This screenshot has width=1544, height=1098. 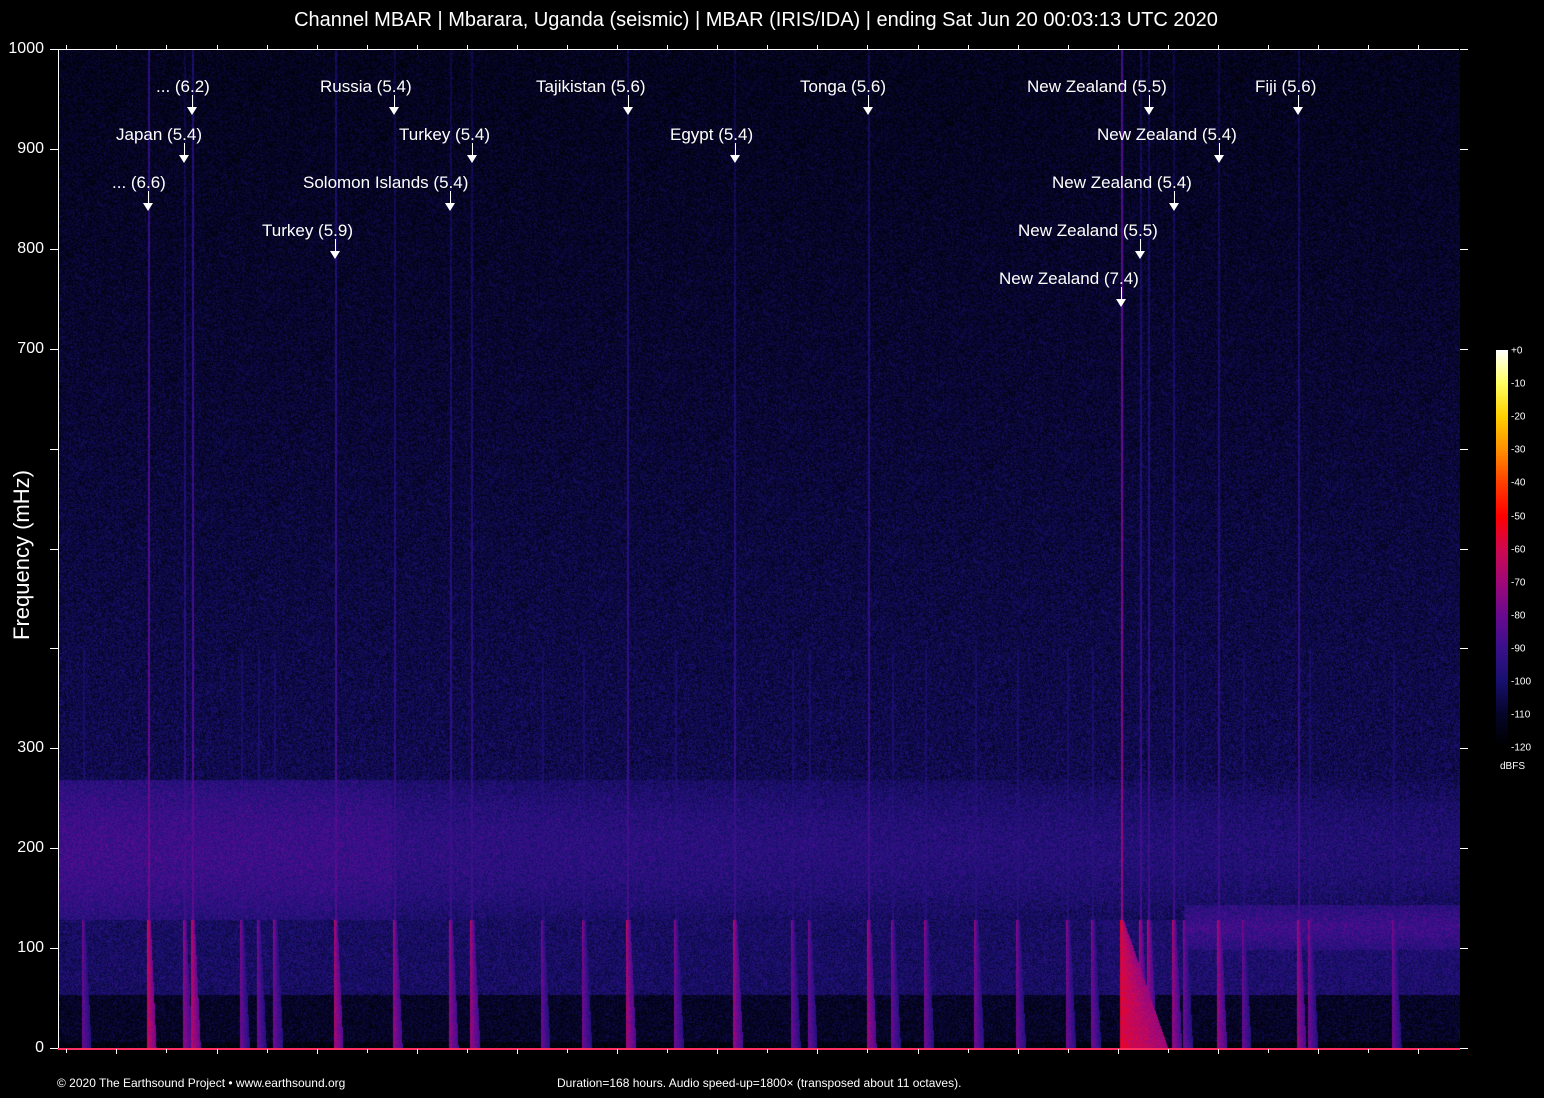 I want to click on y-tick-label: 300, so click(x=30, y=748).